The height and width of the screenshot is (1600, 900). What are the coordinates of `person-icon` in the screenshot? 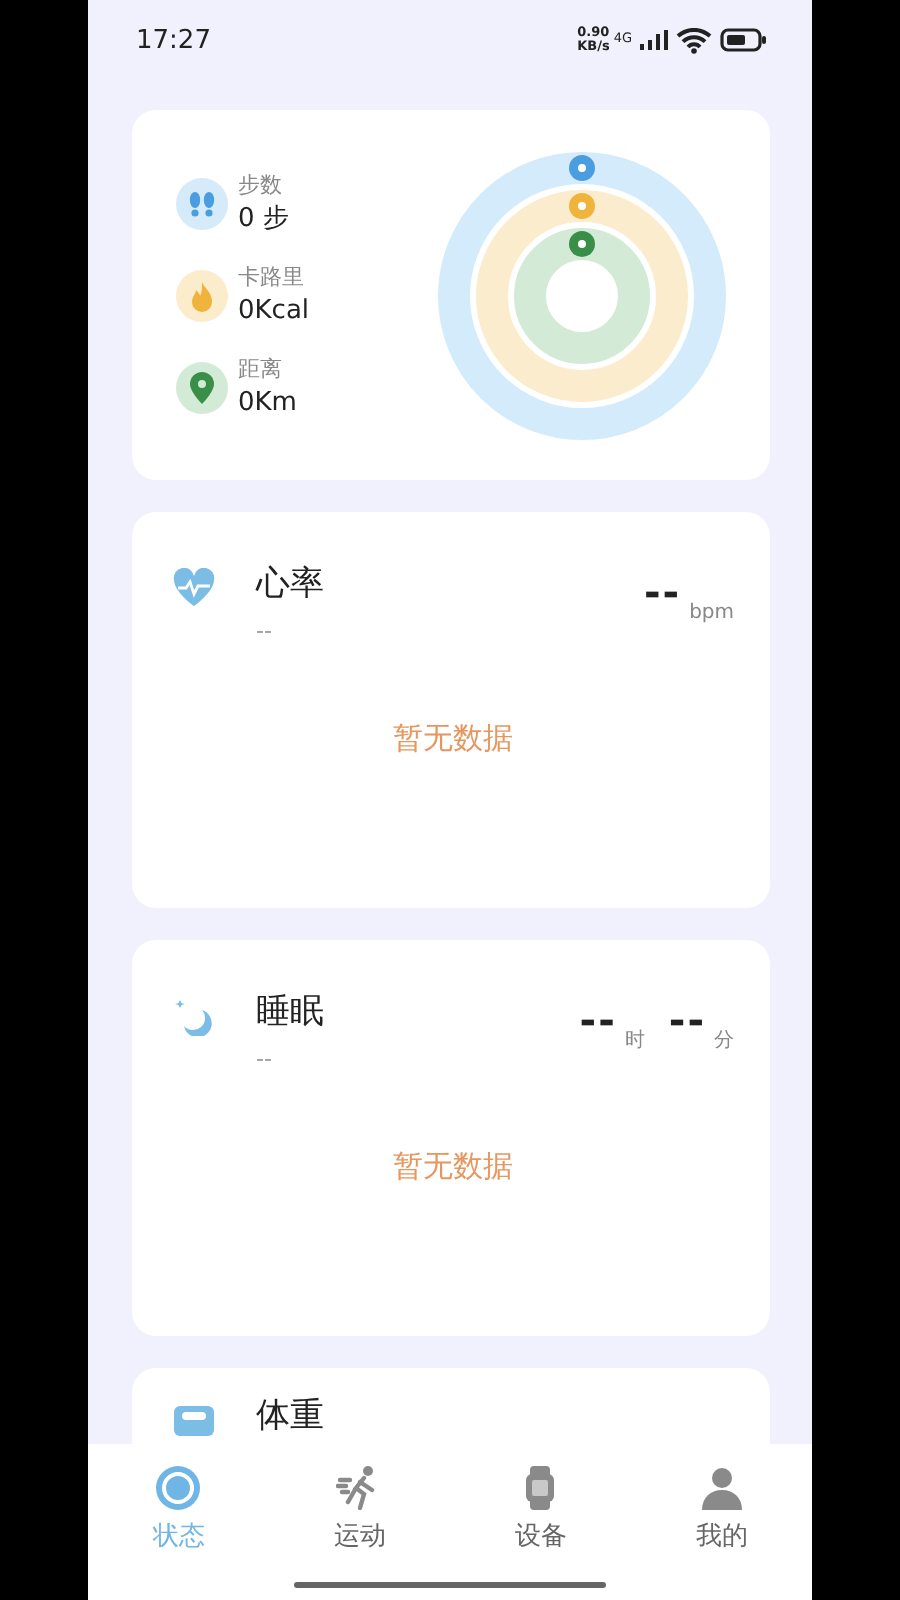 It's located at (721, 1488).